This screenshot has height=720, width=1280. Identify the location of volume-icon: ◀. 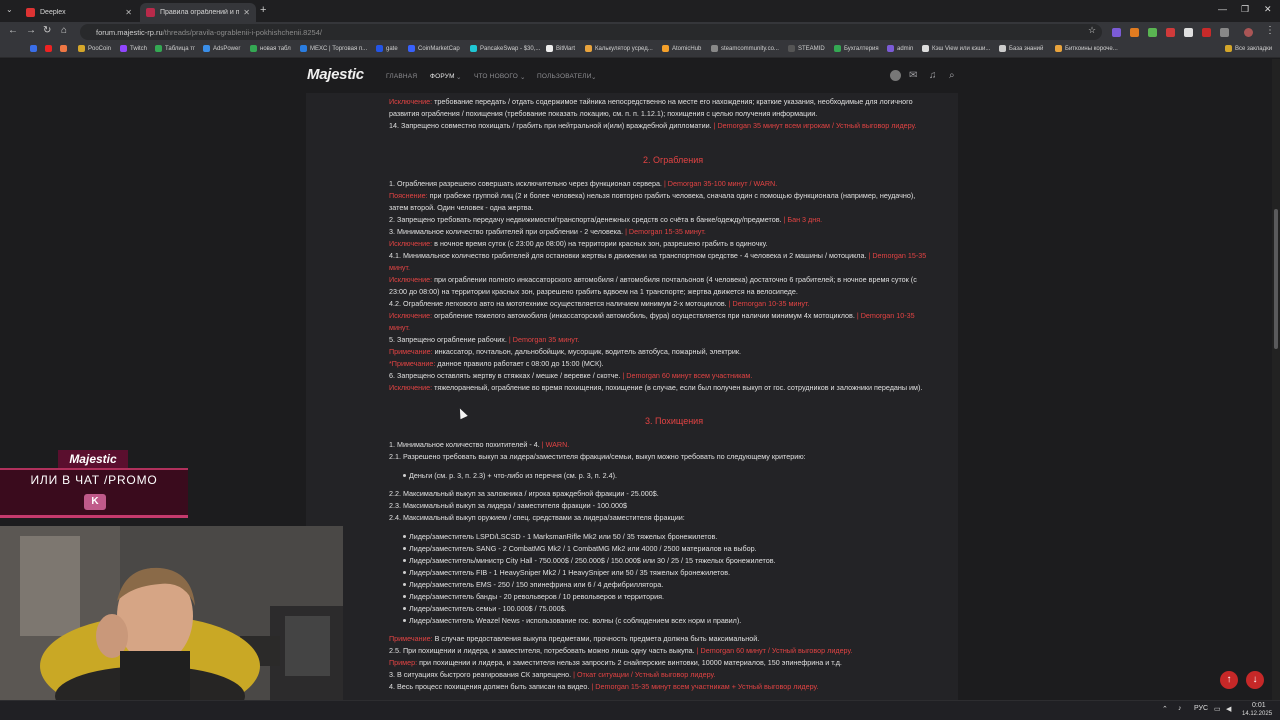
(1228, 709).